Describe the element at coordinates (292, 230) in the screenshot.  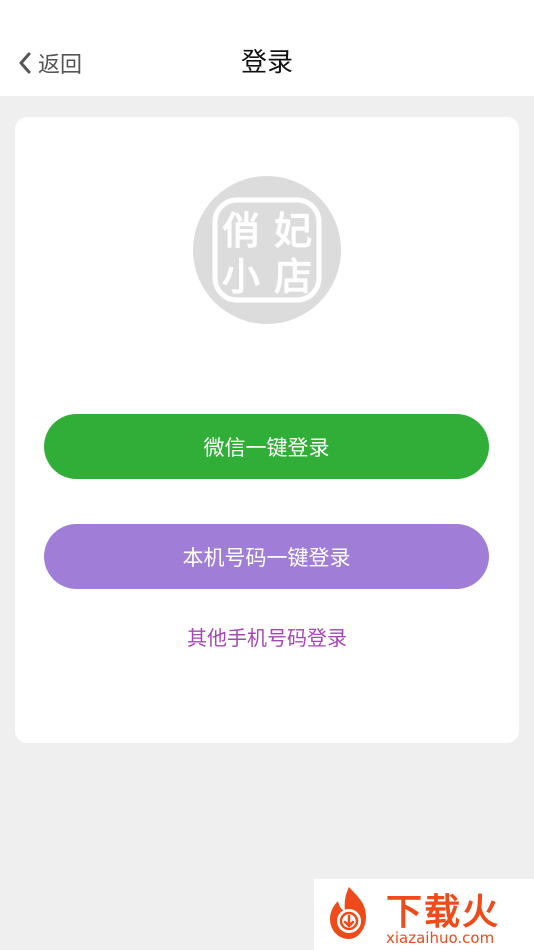
I see `logo-char: 妃` at that location.